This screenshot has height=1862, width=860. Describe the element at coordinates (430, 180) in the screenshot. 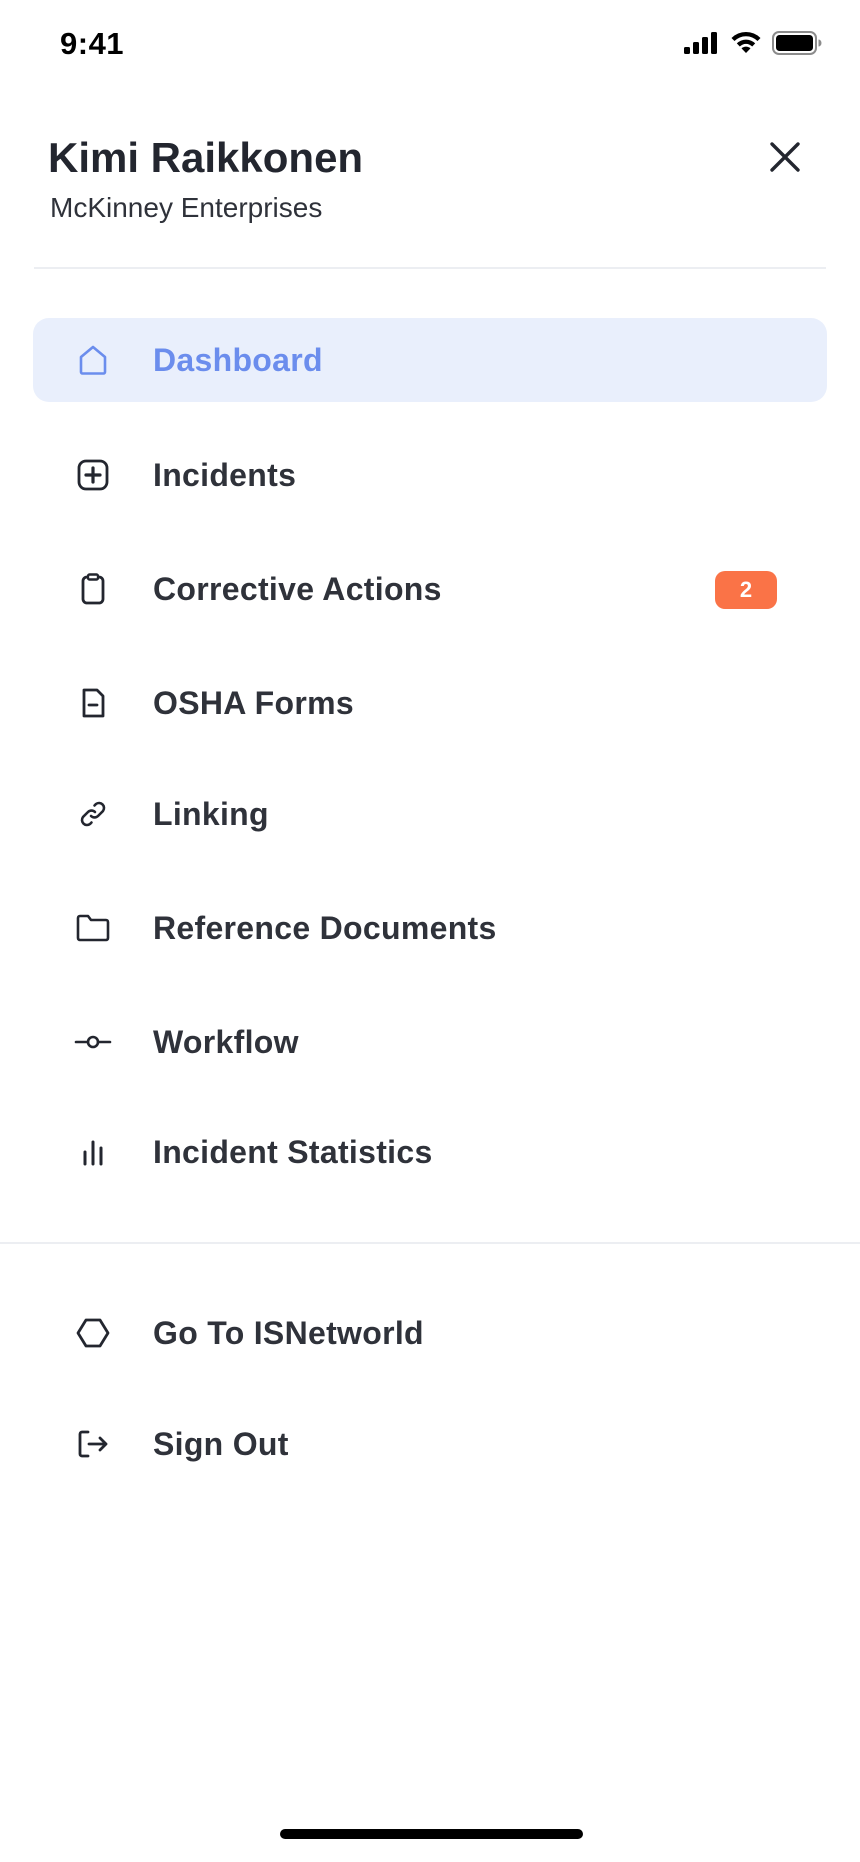

I see `drawer-header: Kimi Raikkonen McKinney Enterprises` at that location.